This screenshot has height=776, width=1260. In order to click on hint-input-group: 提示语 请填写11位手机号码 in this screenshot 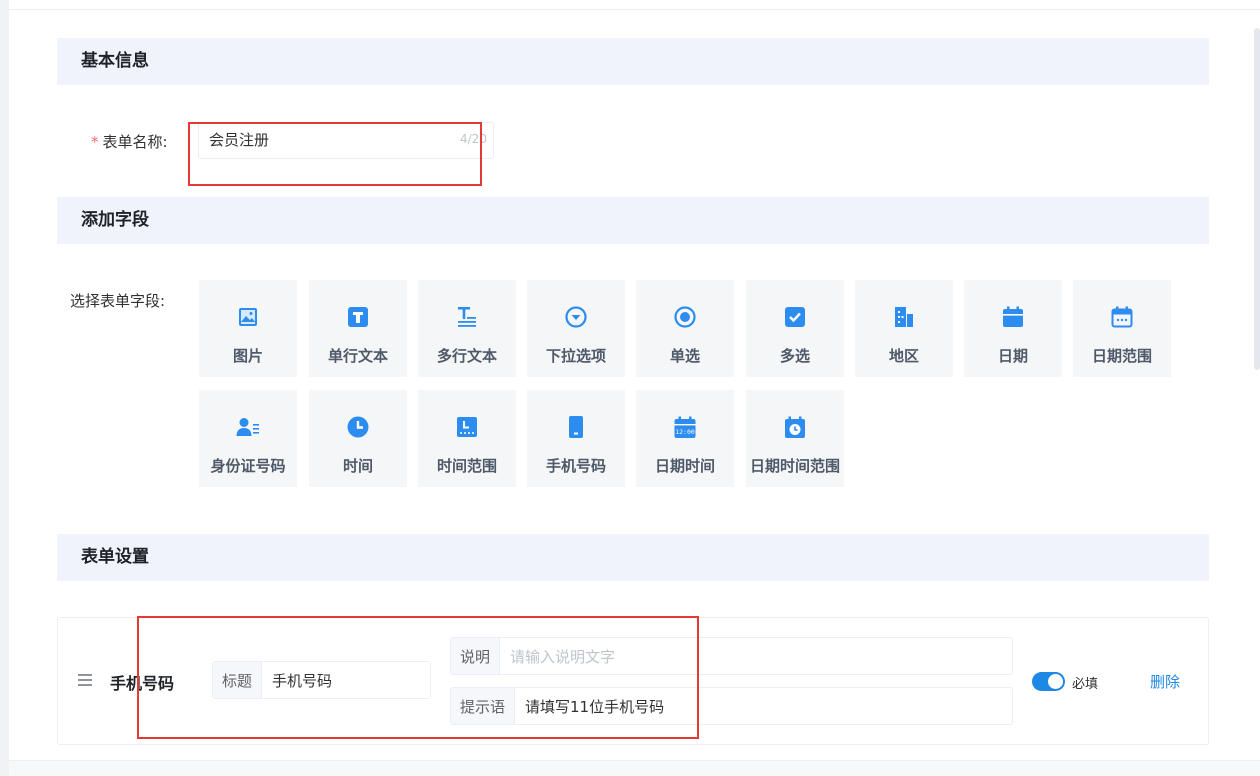, I will do `click(731, 706)`.